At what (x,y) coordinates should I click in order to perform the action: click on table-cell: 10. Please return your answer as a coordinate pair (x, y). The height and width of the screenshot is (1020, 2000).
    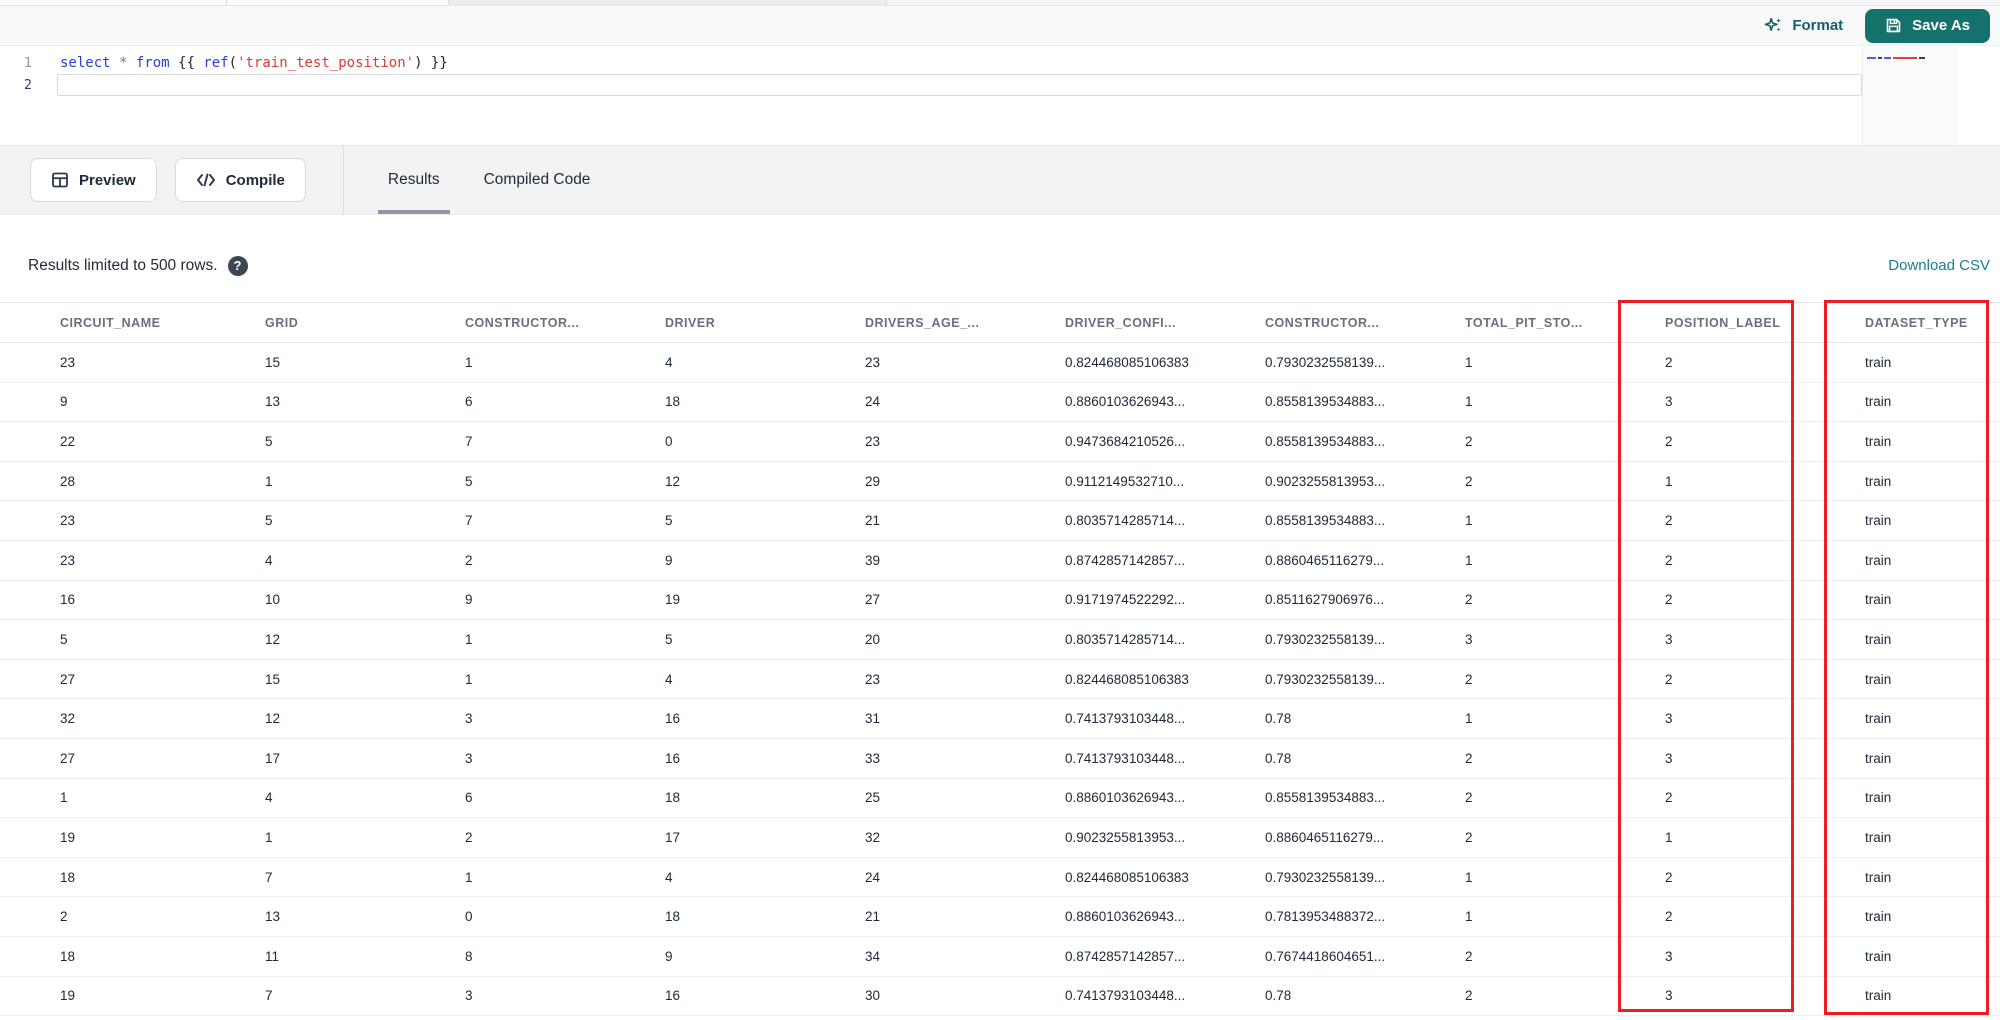
    Looking at the image, I should click on (305, 600).